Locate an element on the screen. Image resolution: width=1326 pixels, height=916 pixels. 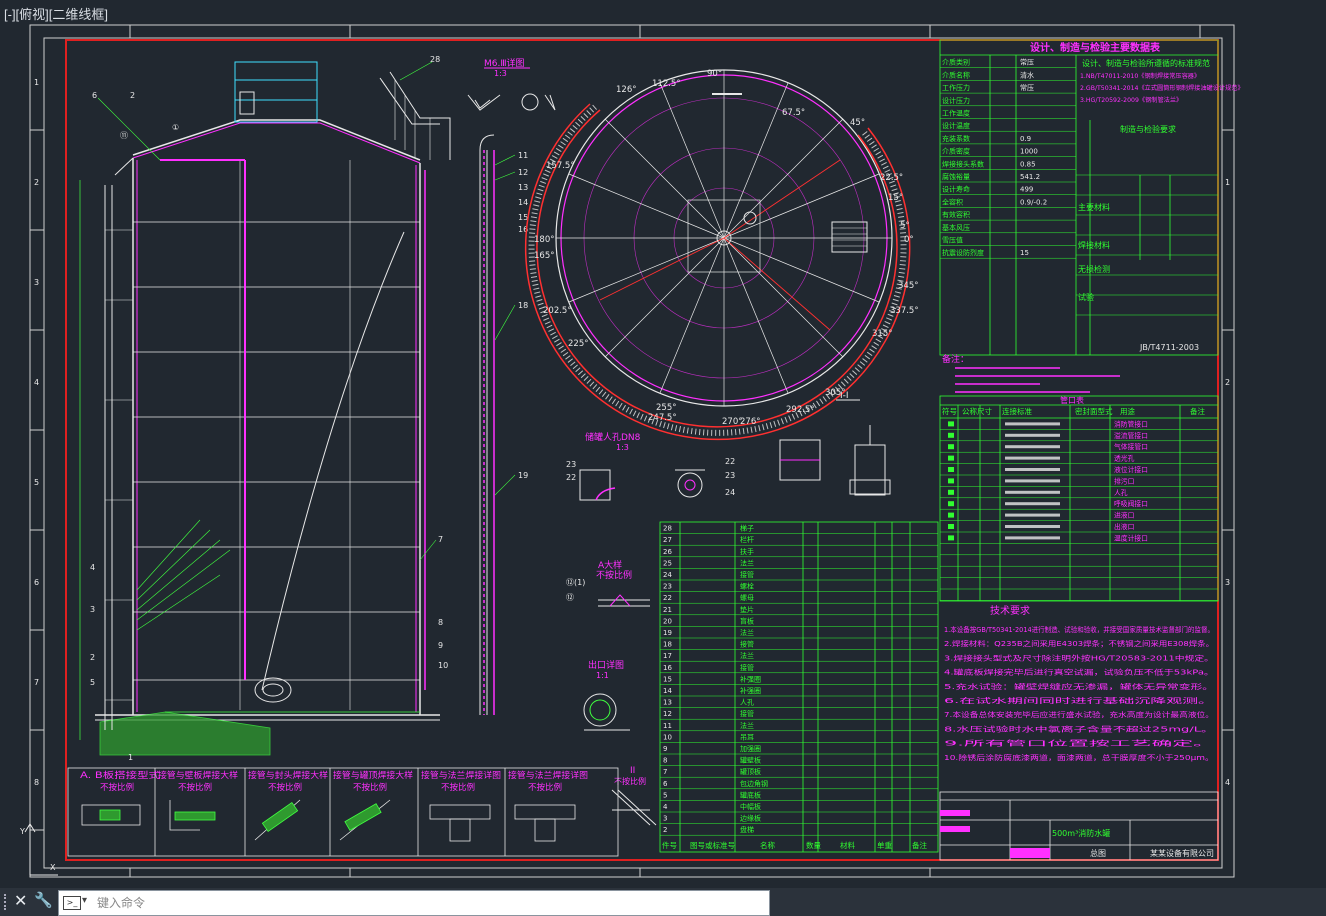
part-no: 28 is located at coordinates (667, 529).